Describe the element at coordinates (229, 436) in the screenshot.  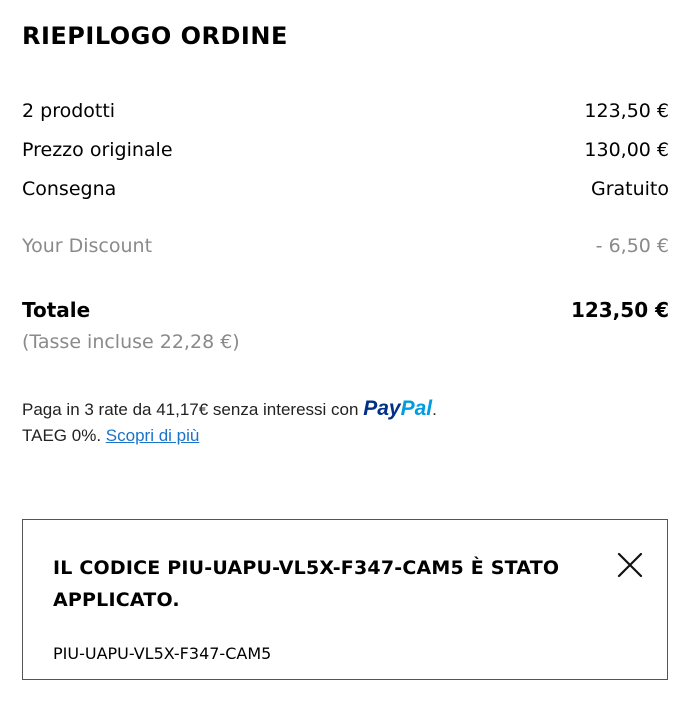
I see `paypal-line-2: TAEG 0%. Scopri di più` at that location.